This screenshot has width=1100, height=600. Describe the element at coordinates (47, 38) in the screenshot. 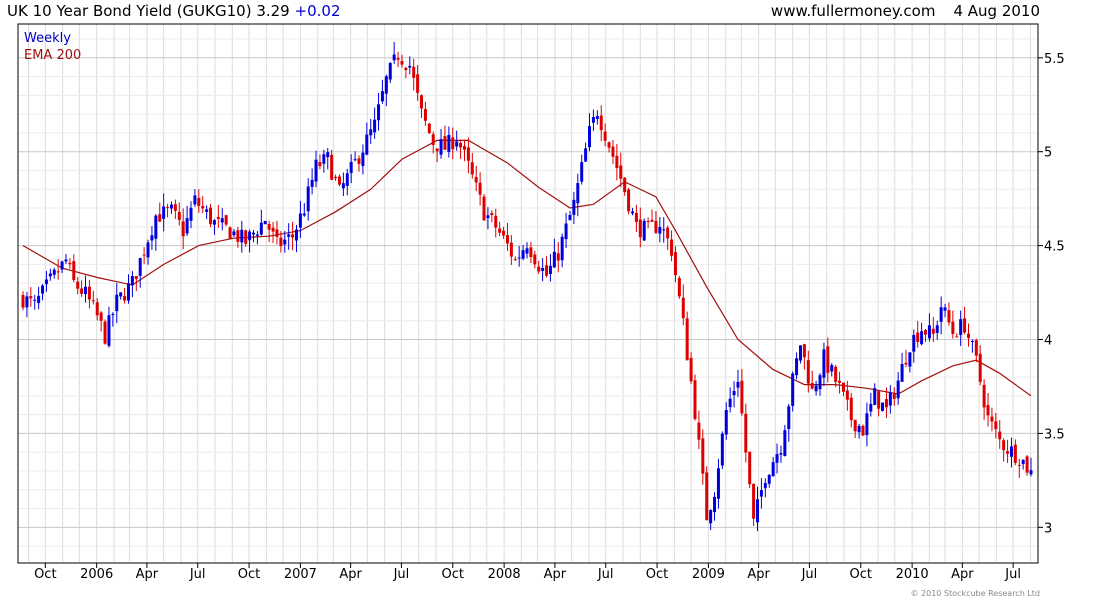

I see `legend-weekly: Weekly` at that location.